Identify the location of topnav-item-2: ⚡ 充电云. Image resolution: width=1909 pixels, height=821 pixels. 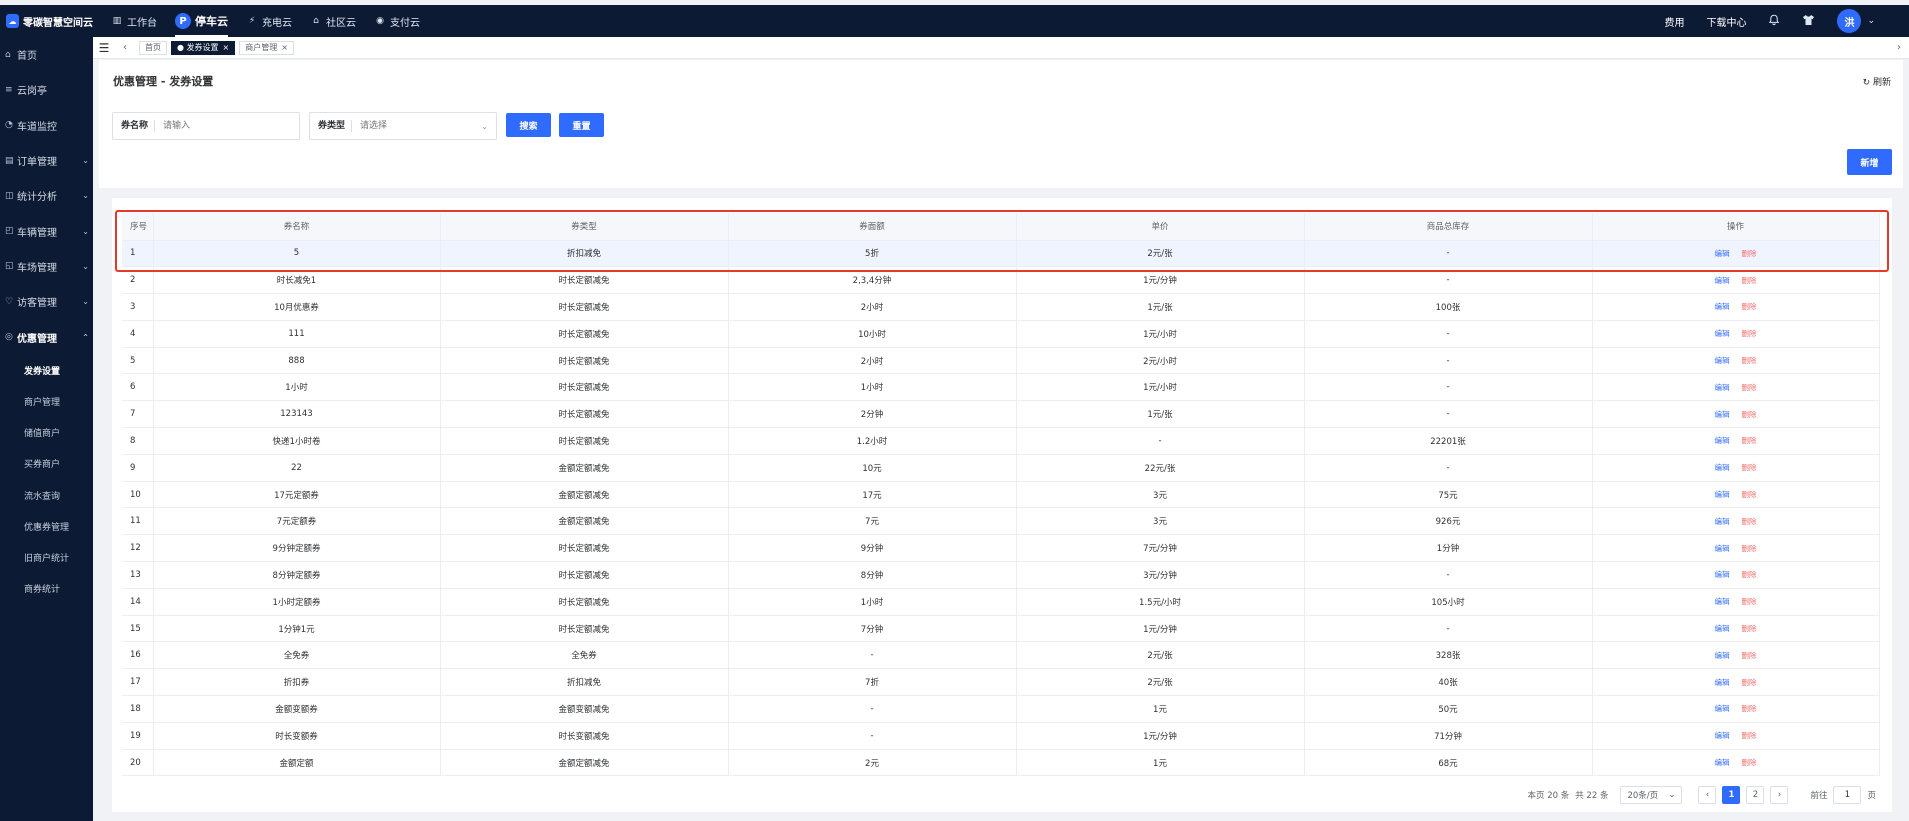
(269, 21).